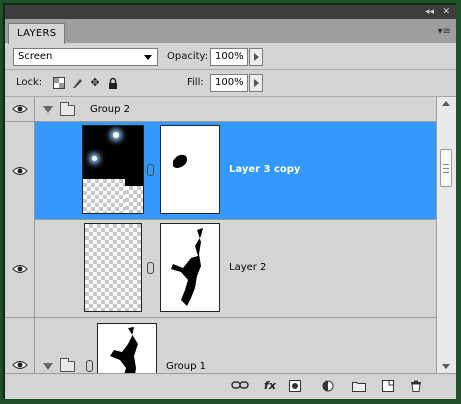  What do you see at coordinates (148, 57) in the screenshot?
I see `chevron-down-icon` at bounding box center [148, 57].